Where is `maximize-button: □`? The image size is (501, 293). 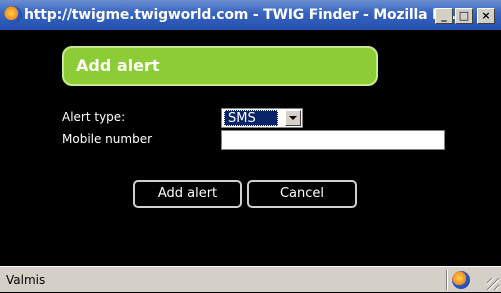
maximize-button: □ is located at coordinates (464, 16).